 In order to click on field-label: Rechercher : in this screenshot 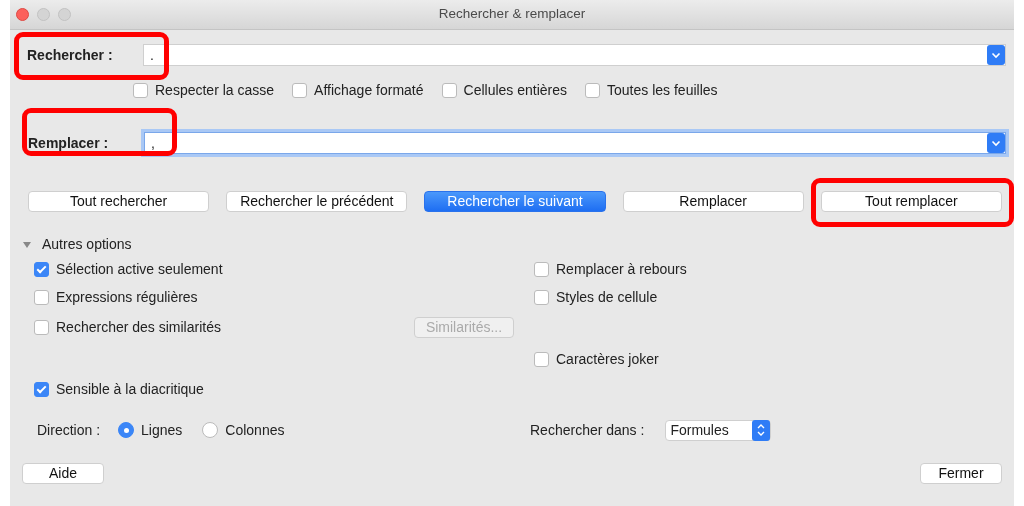, I will do `click(70, 55)`.